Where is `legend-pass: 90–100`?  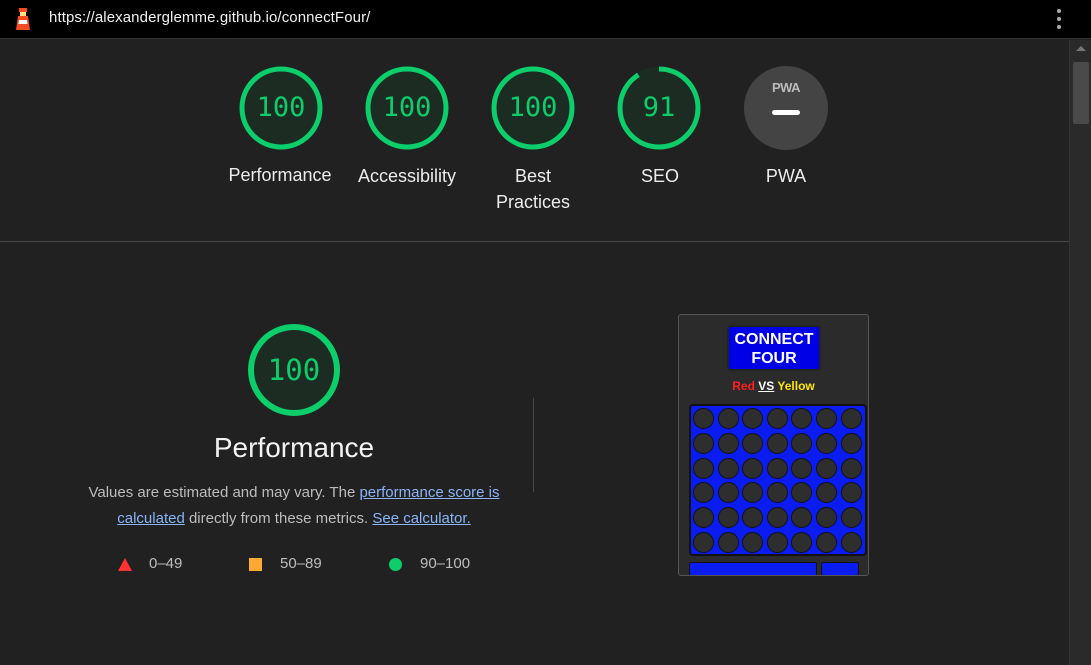
legend-pass: 90–100 is located at coordinates (439, 565).